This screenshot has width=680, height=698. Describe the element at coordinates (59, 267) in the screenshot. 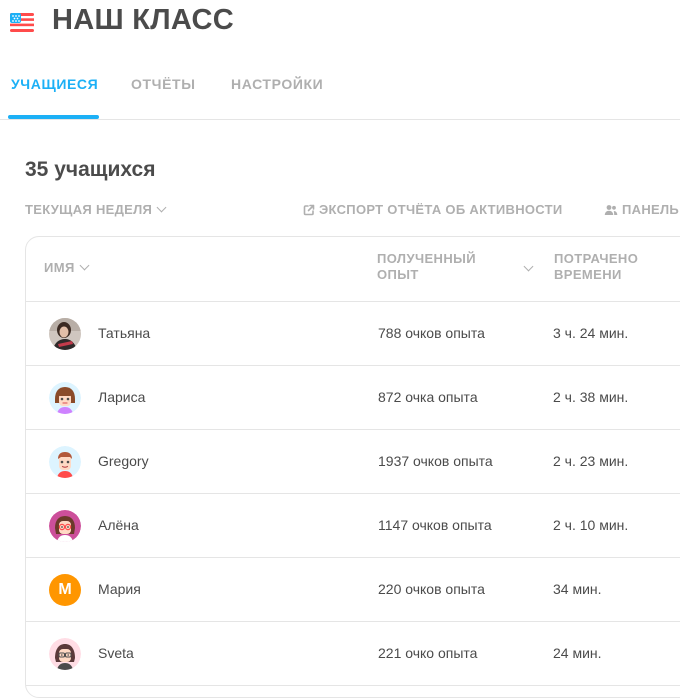

I see `column-header-name-label: ИМЯ` at that location.